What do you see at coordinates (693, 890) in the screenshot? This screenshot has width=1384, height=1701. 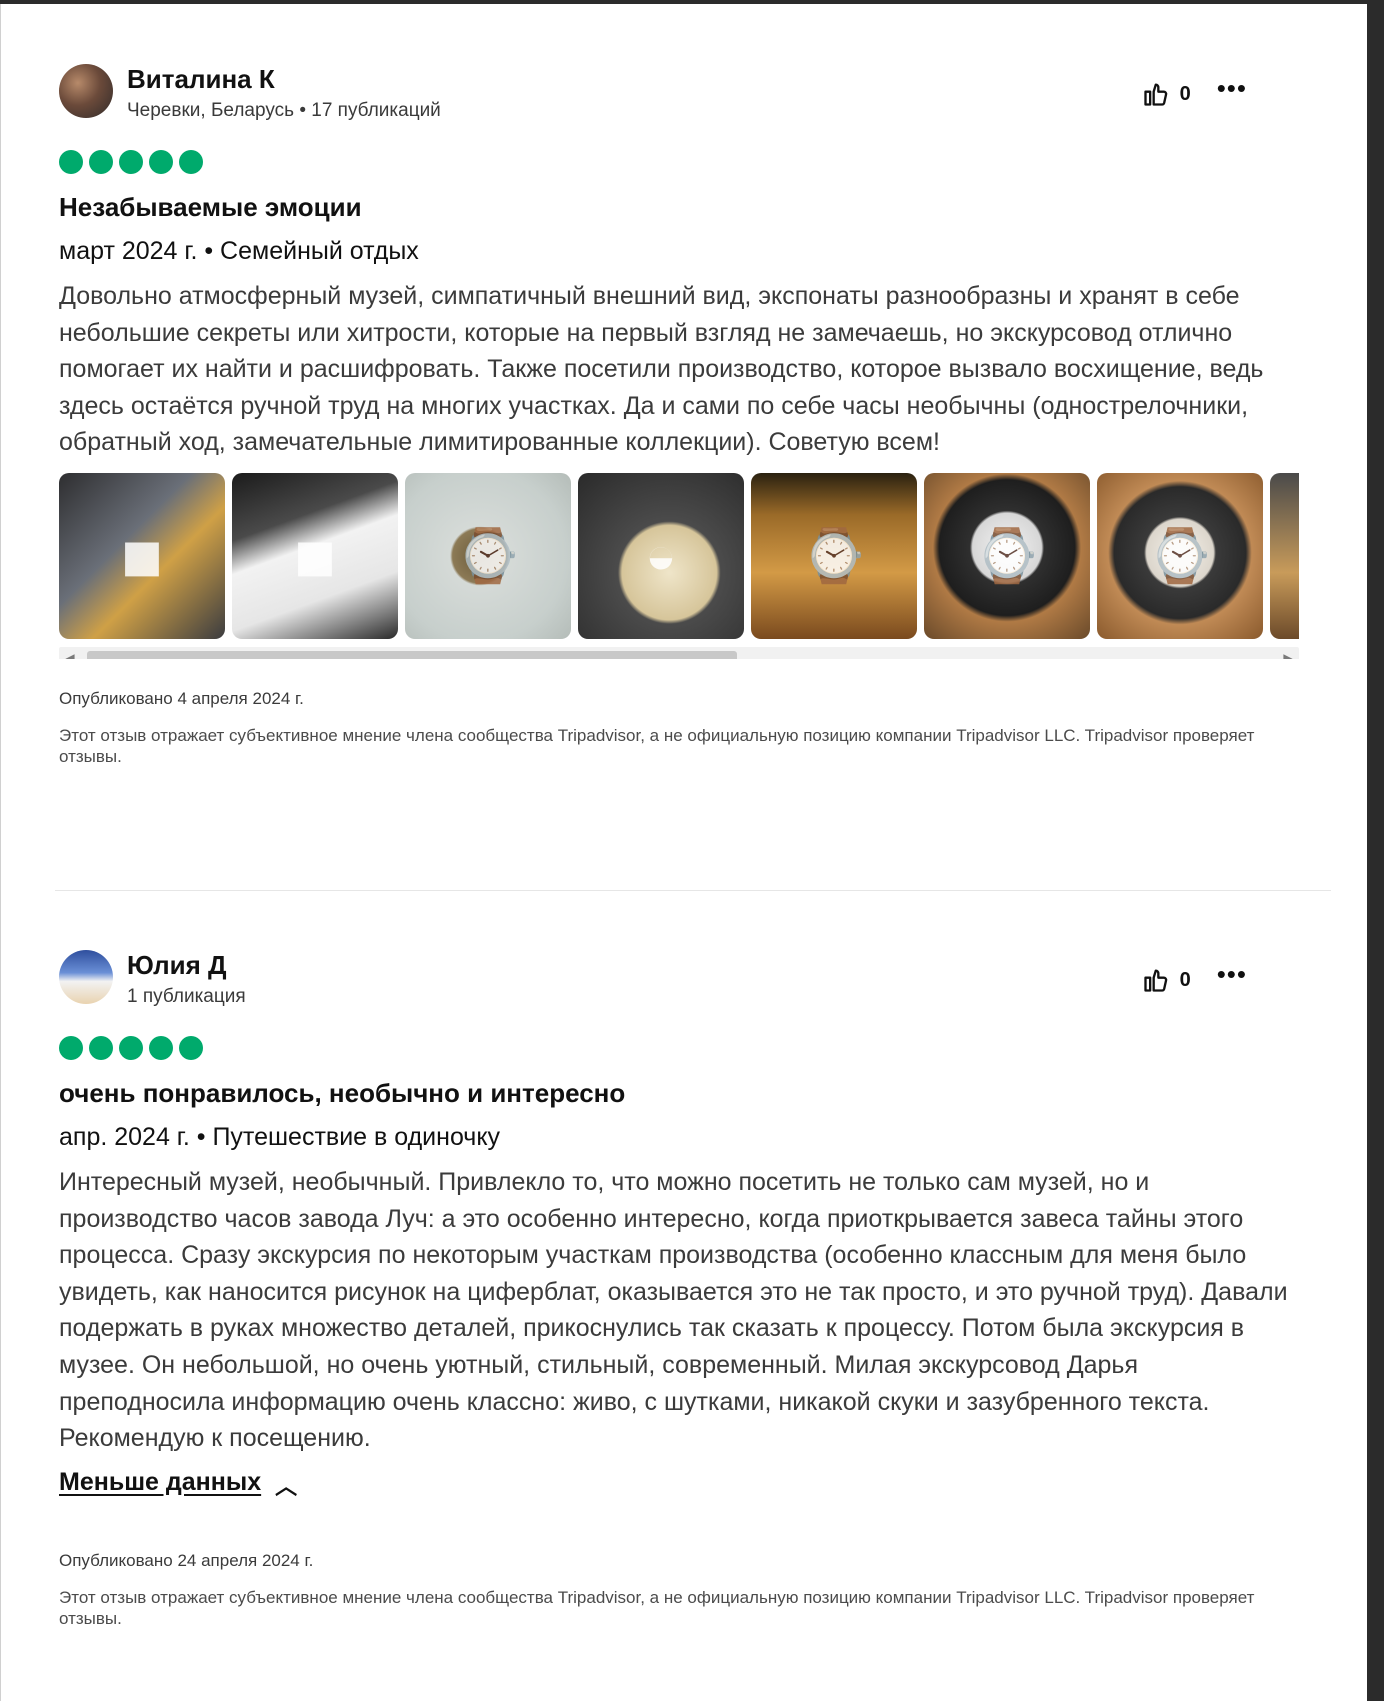 I see `review-divider` at bounding box center [693, 890].